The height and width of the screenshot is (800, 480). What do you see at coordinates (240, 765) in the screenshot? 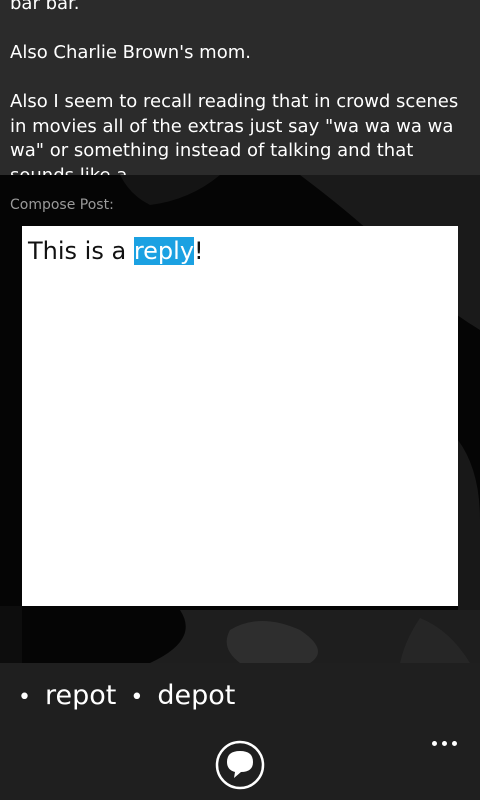
I see `speech-bubble-icon` at bounding box center [240, 765].